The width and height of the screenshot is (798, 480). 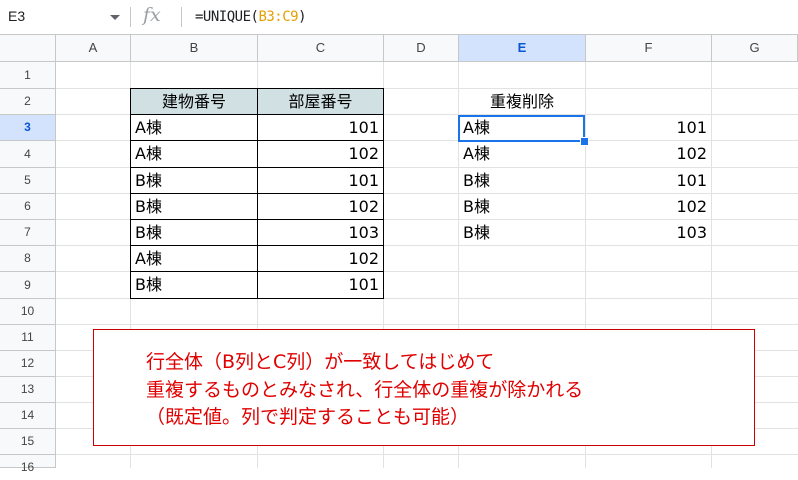 I want to click on table-cell: 103, so click(x=320, y=232).